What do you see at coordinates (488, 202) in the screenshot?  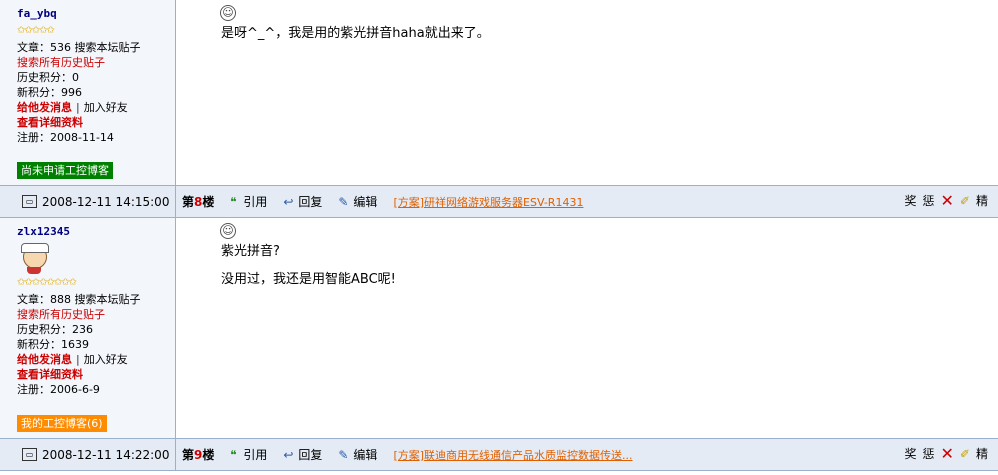 I see `ad-link: [方案]研祥网络游戏服务器ESV-R1431` at bounding box center [488, 202].